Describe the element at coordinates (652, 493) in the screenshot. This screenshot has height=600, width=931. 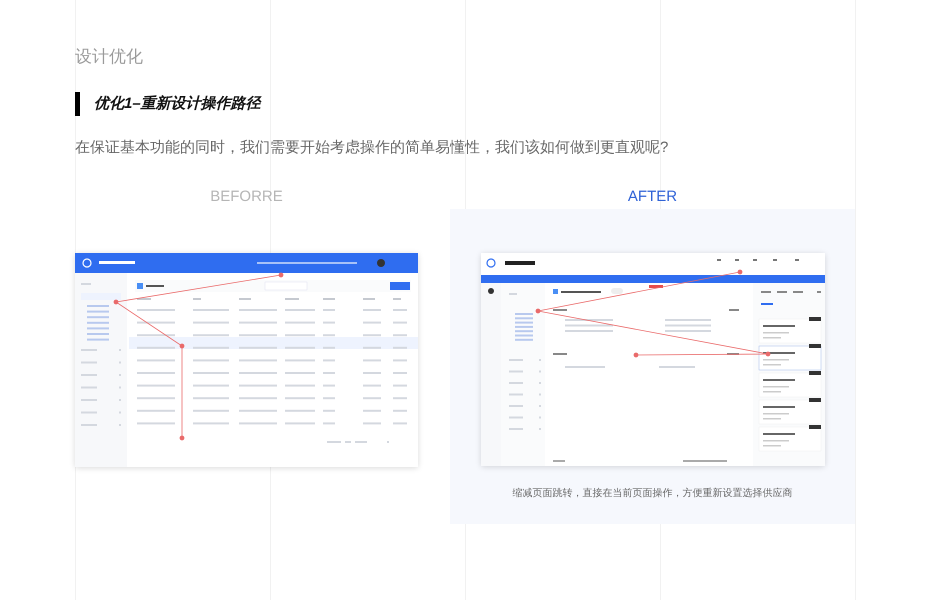
I see `after-caption: 缩减页面跳转，直接在当前页面操作，方便重新设置选择供应商` at that location.